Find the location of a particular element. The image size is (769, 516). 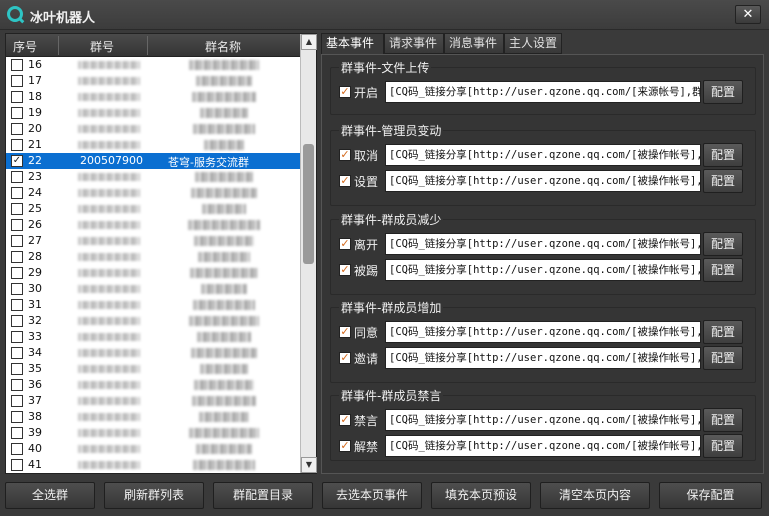

tab-message-events: 消息事件 is located at coordinates (474, 43).